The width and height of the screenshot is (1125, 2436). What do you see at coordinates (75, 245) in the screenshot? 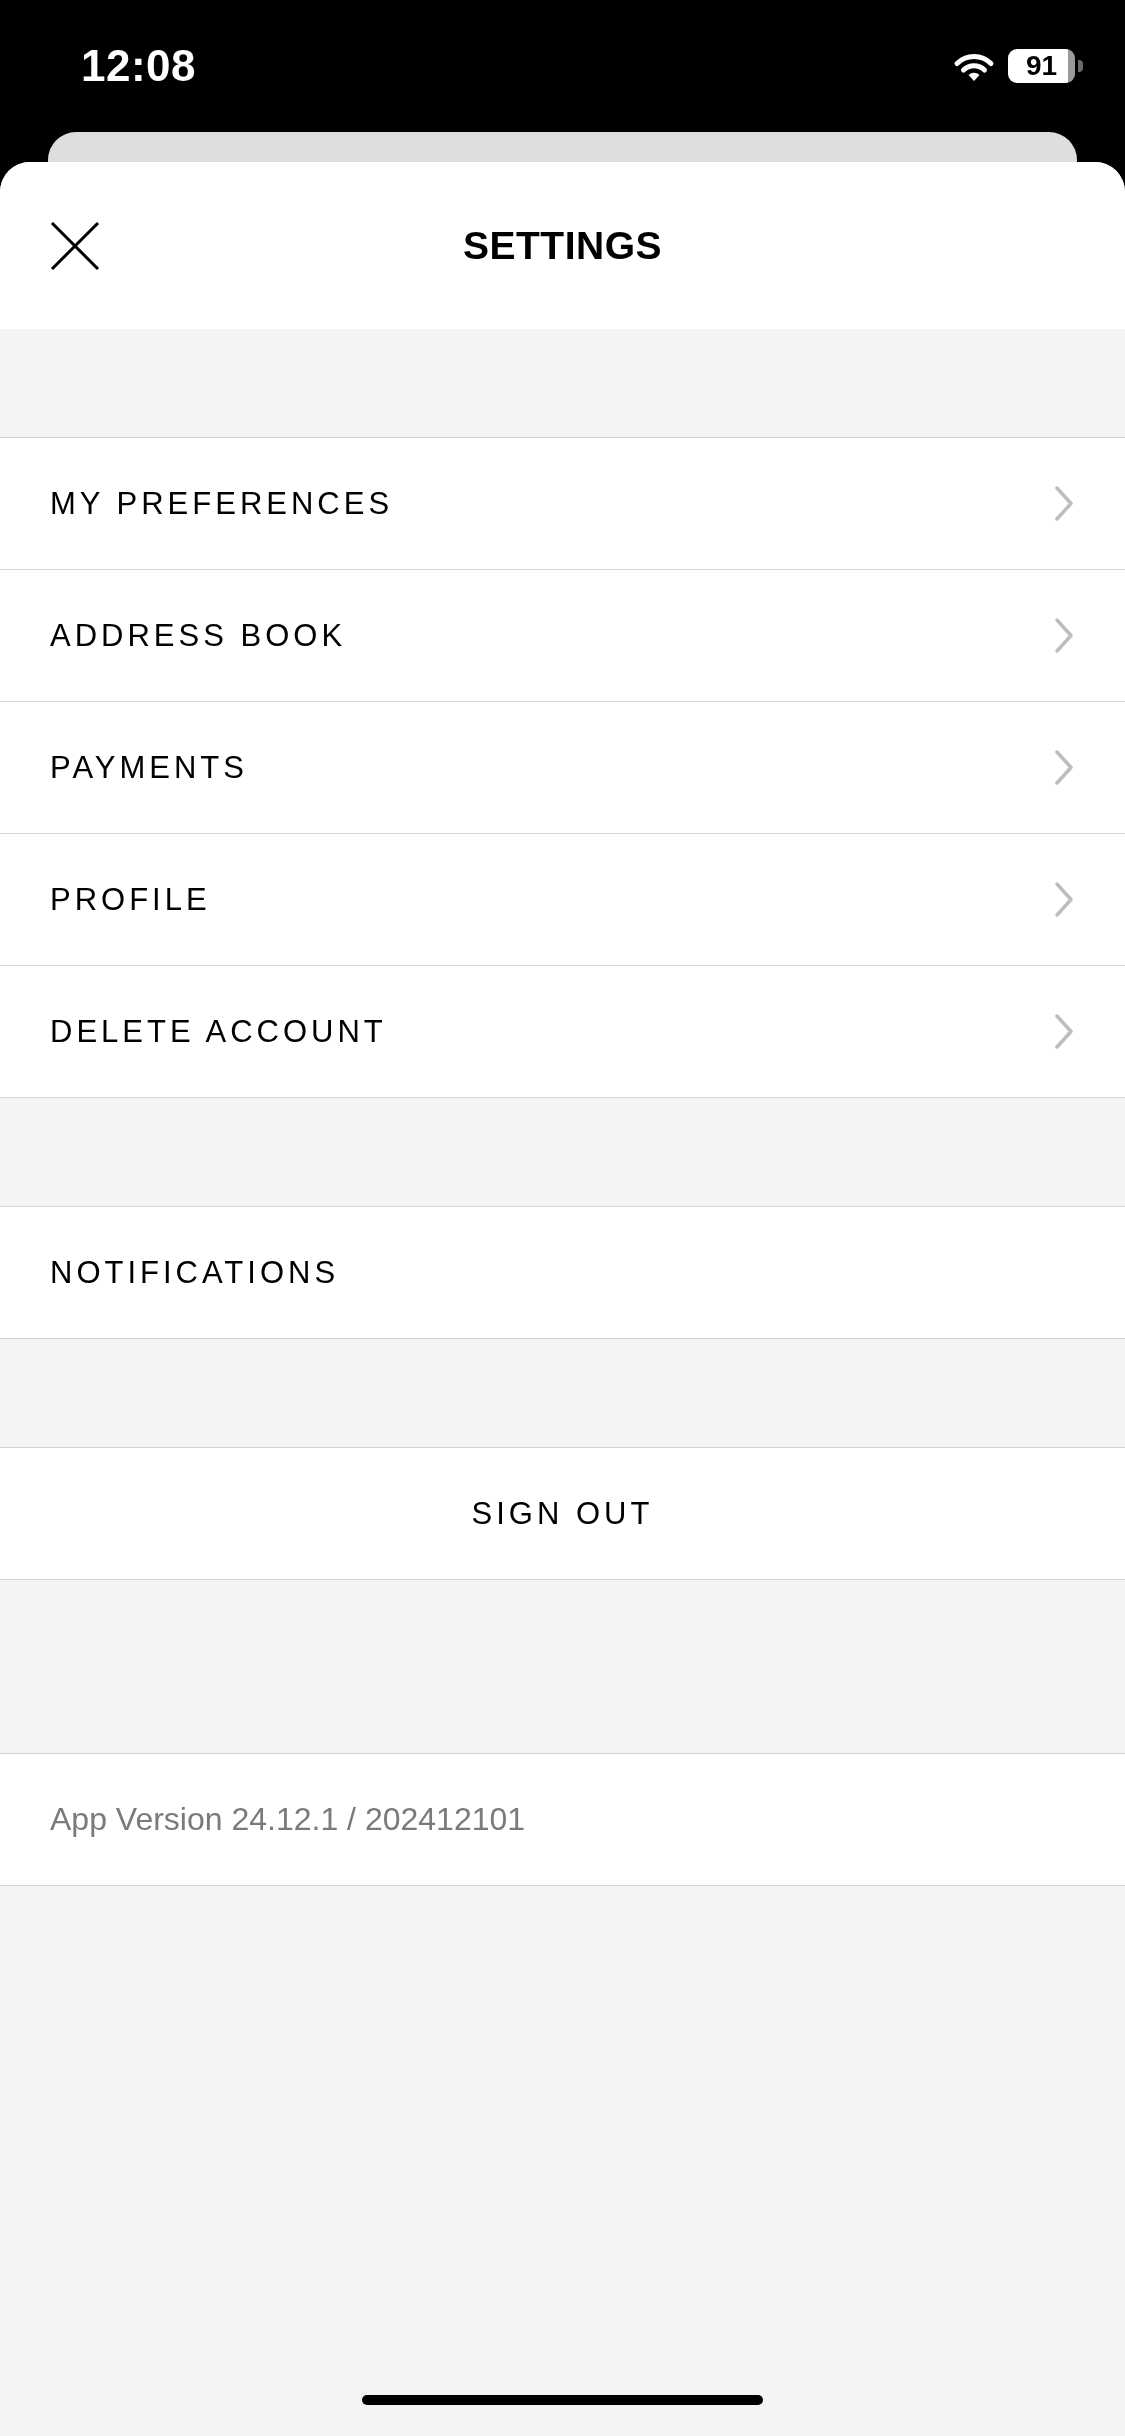
I see `close-icon` at bounding box center [75, 245].